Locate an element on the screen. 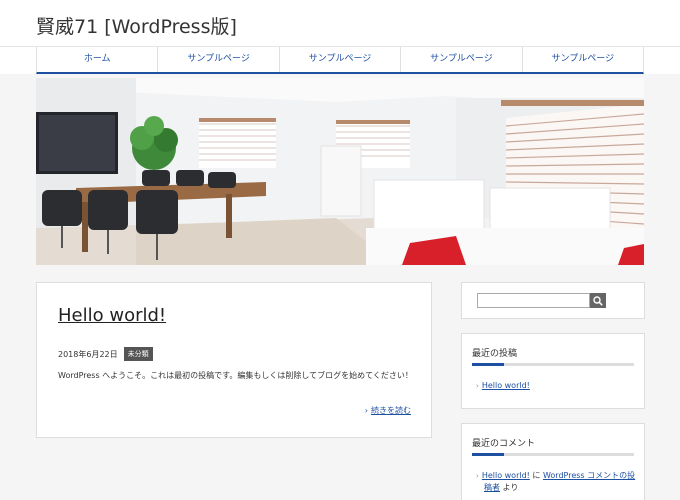 This screenshot has width=680, height=500. global-nav: ホーム サンプルページ サンプルページ サンプルページ サンプルページ is located at coordinates (340, 60).